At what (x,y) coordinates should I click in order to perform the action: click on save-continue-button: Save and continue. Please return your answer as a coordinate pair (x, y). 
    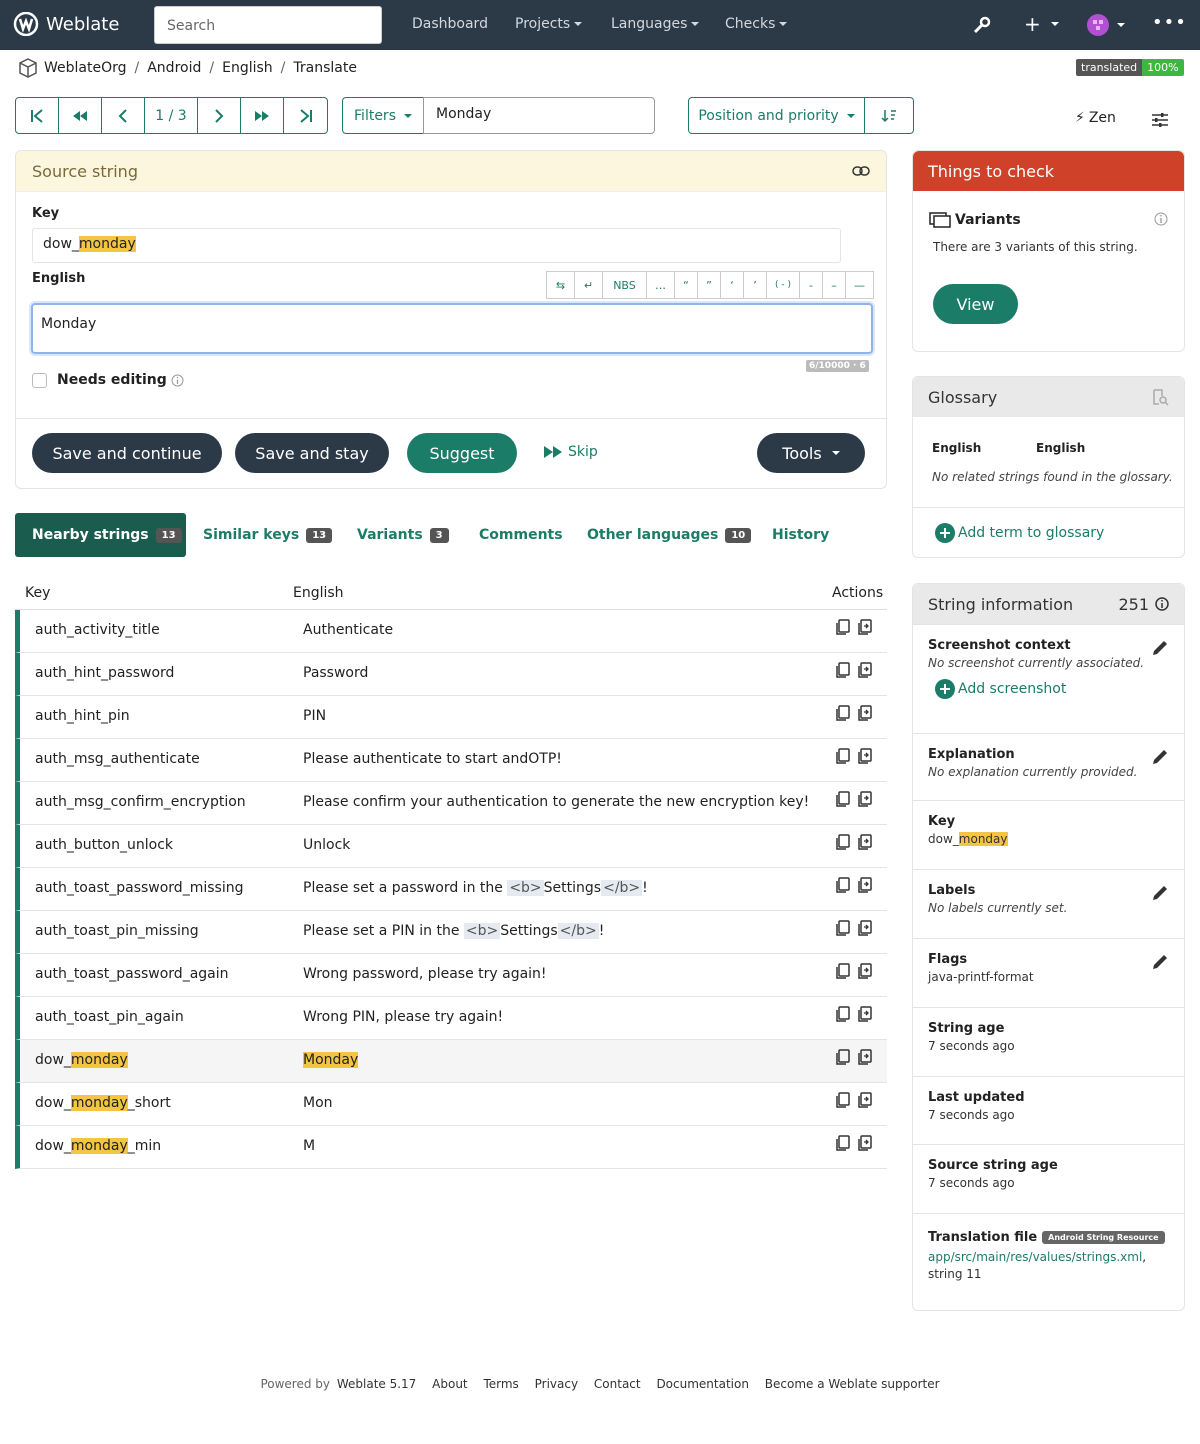
    Looking at the image, I should click on (127, 453).